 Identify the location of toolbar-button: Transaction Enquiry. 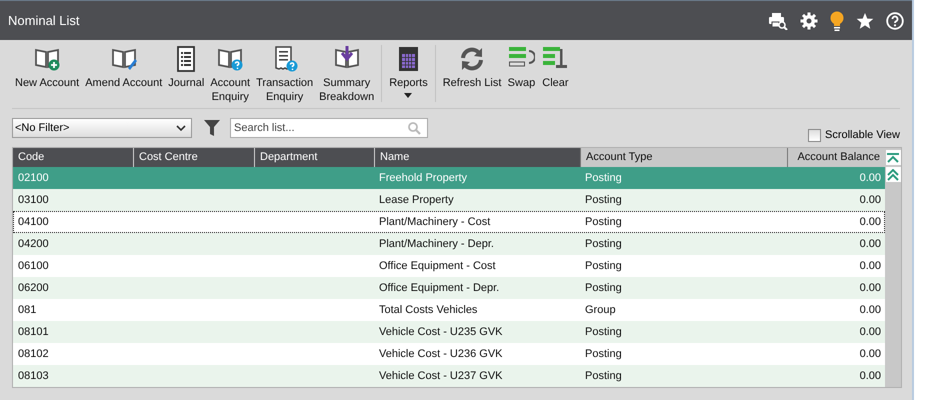
(284, 75).